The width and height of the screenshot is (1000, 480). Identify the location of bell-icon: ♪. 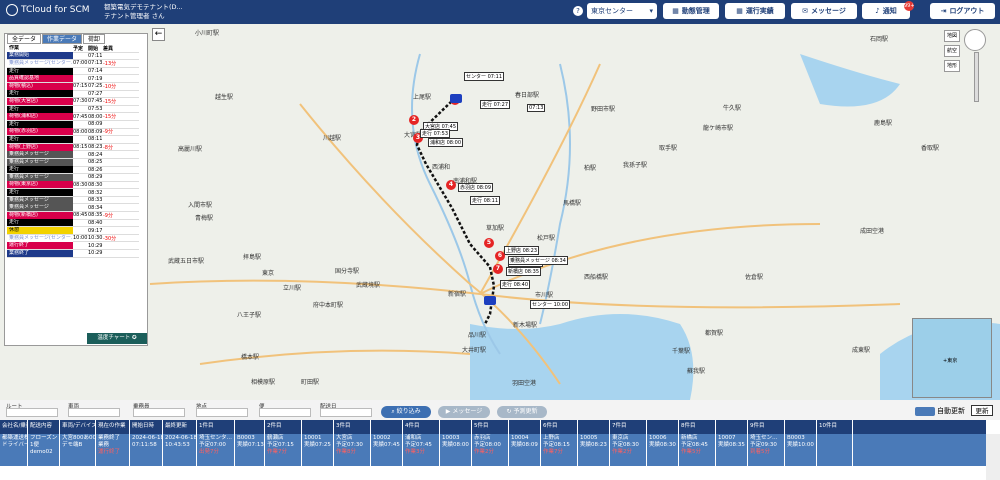
(877, 11).